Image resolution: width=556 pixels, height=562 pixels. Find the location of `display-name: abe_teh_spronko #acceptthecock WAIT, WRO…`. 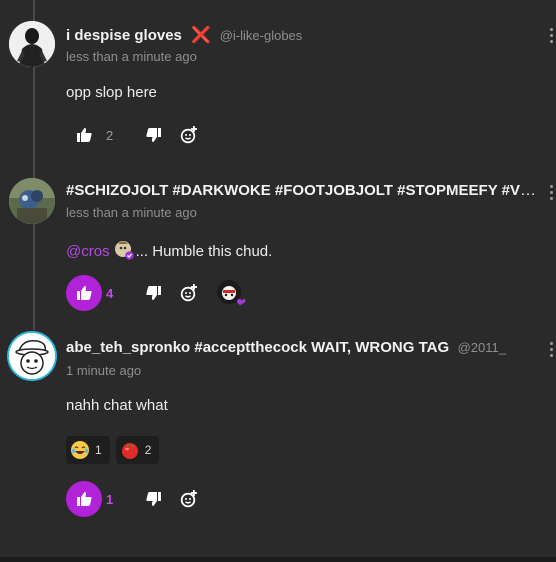

display-name: abe_teh_spronko #acceptthecock WAIT, WRO… is located at coordinates (257, 347).